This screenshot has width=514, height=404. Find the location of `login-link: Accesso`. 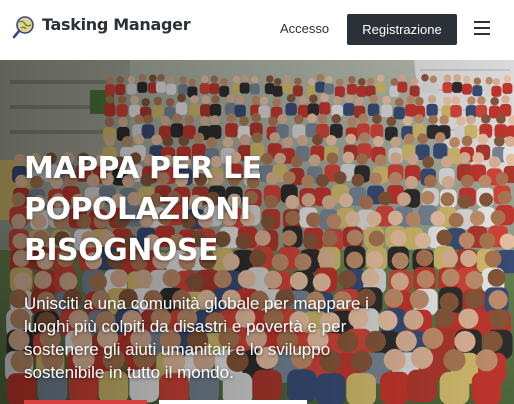

login-link: Accesso is located at coordinates (304, 28).